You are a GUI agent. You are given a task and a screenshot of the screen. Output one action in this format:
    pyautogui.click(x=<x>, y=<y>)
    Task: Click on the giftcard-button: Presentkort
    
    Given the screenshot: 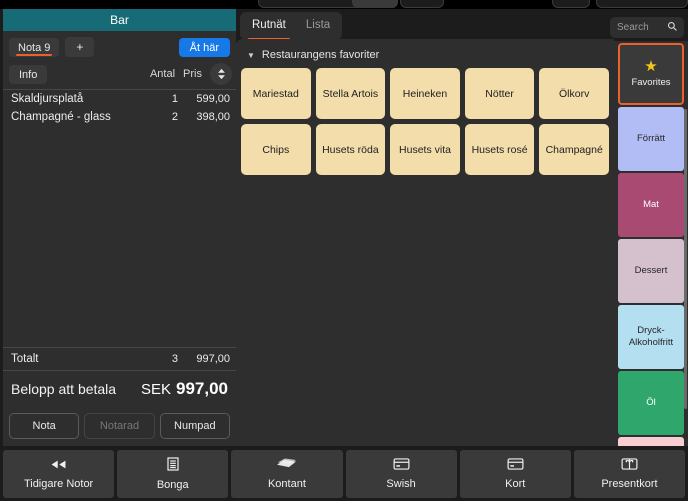 What is the action you would take?
    pyautogui.click(x=629, y=474)
    